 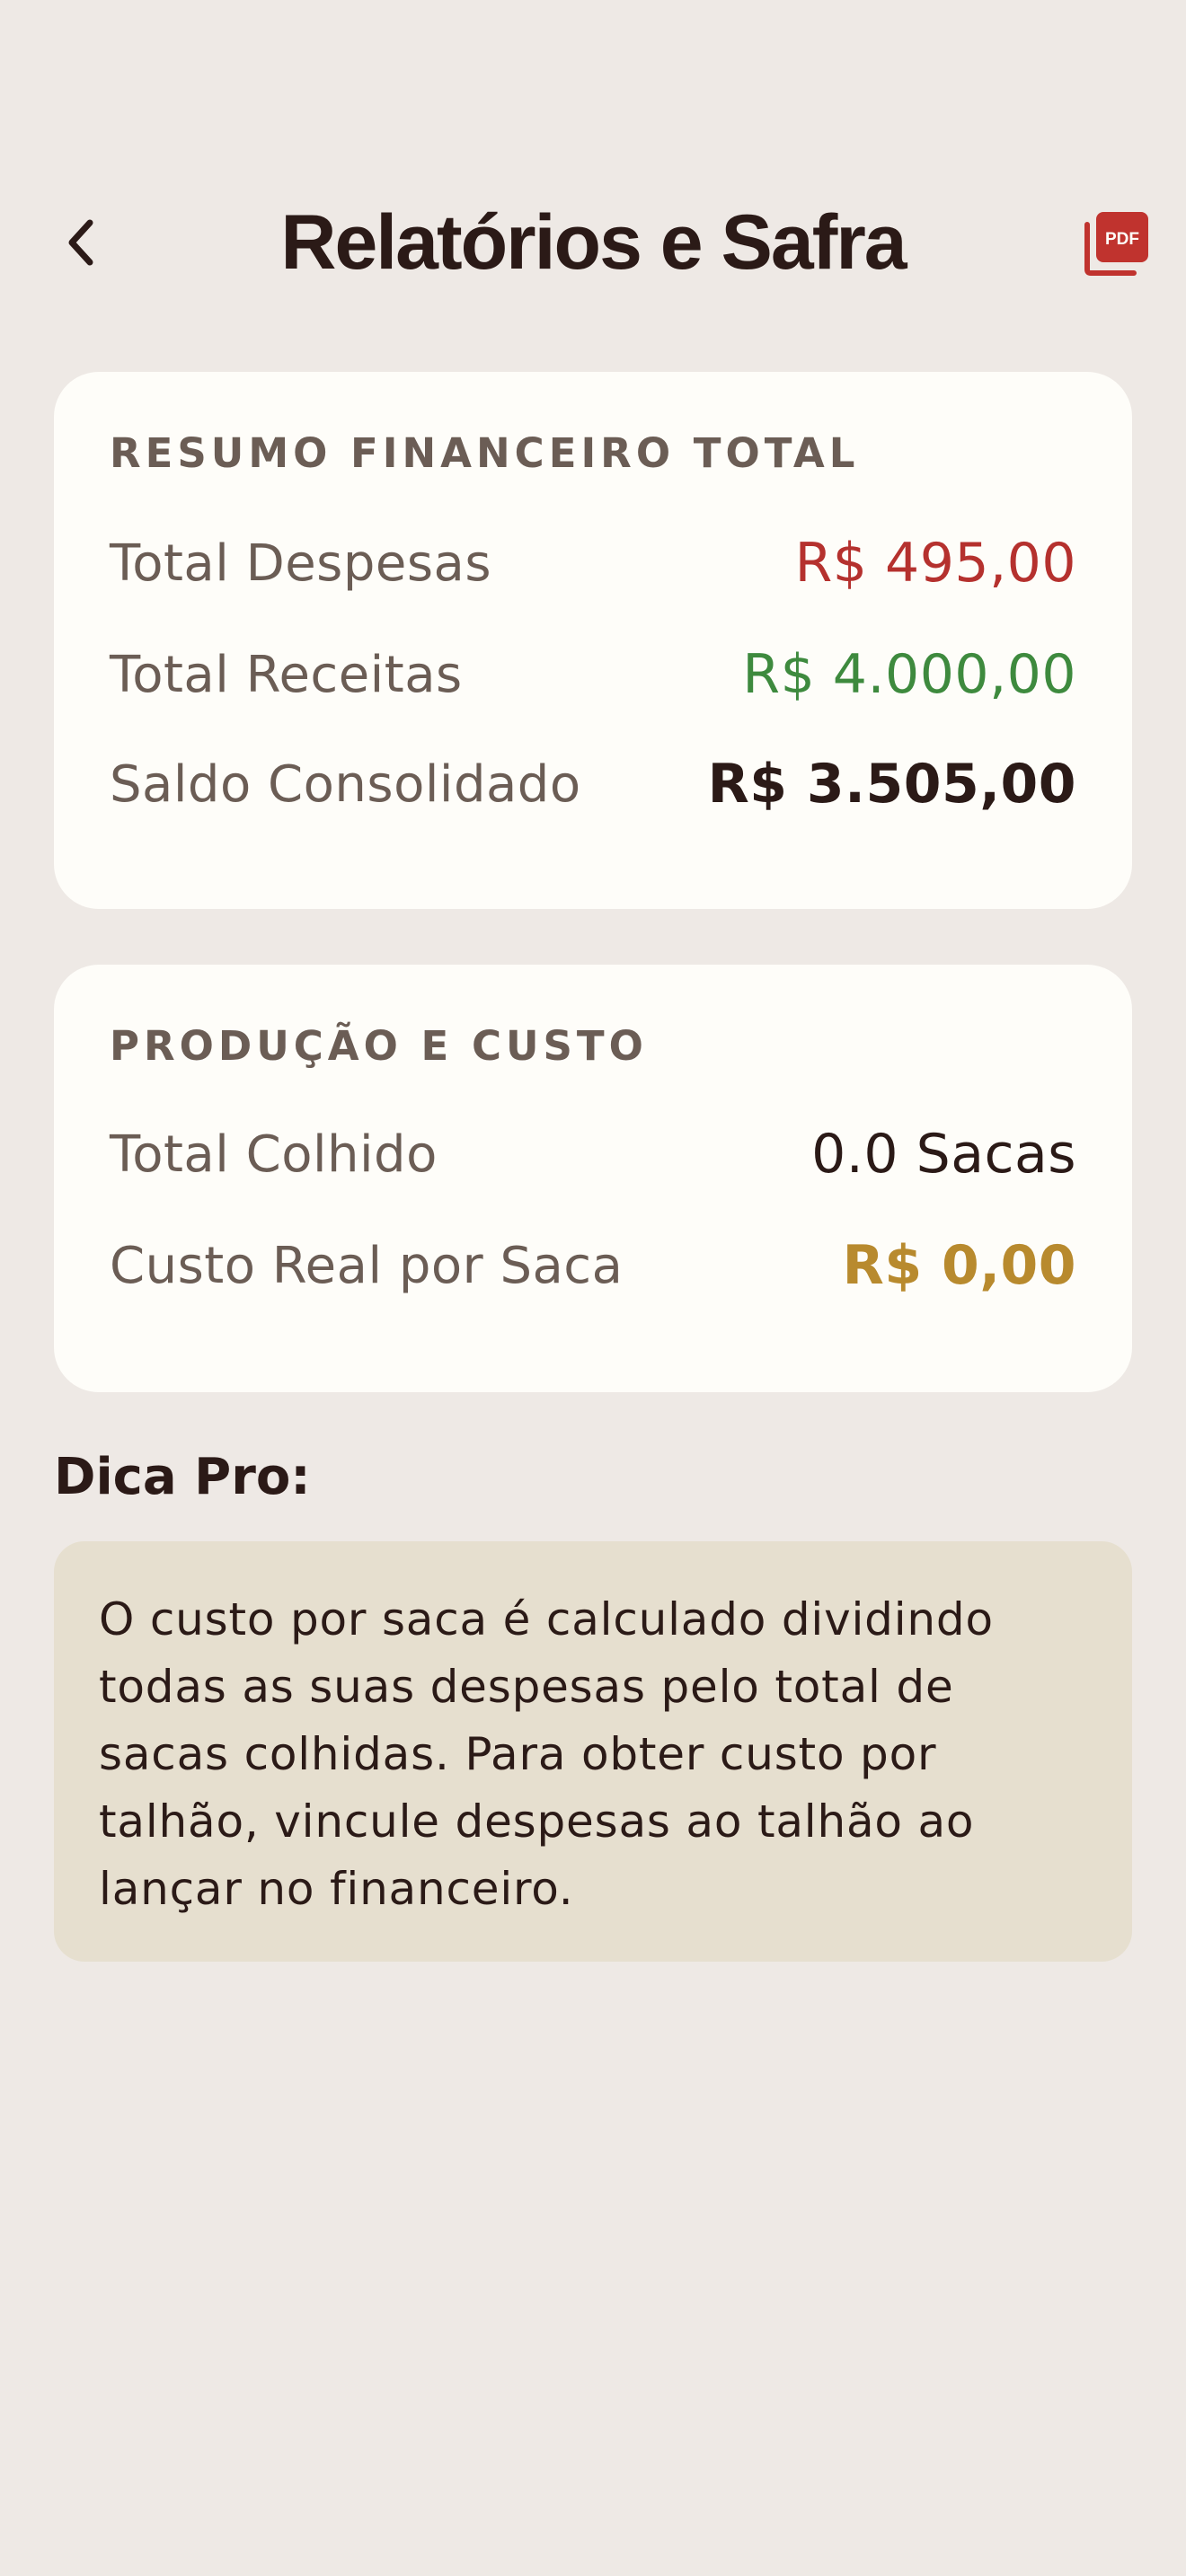 What do you see at coordinates (593, 1154) in the screenshot?
I see `total-harvested-row: Total Colhido 0.0 Sacas` at bounding box center [593, 1154].